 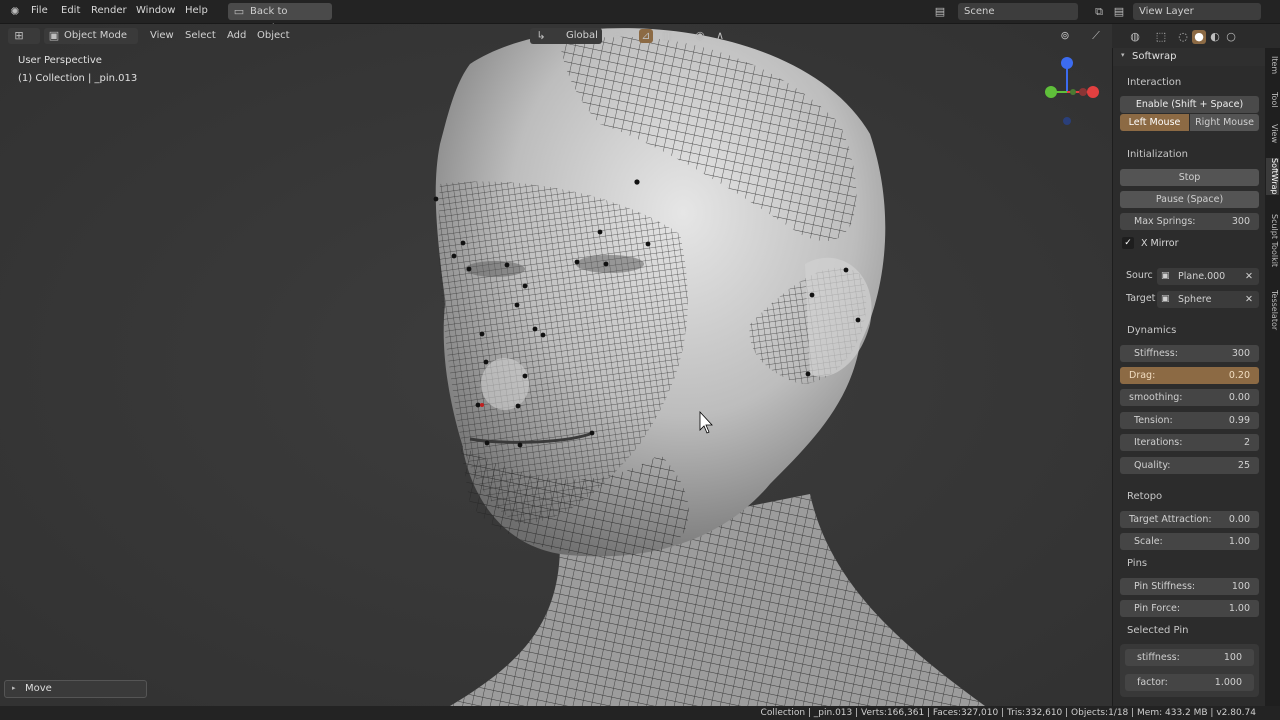 I want to click on orientation-label: Global, so click(x=582, y=35).